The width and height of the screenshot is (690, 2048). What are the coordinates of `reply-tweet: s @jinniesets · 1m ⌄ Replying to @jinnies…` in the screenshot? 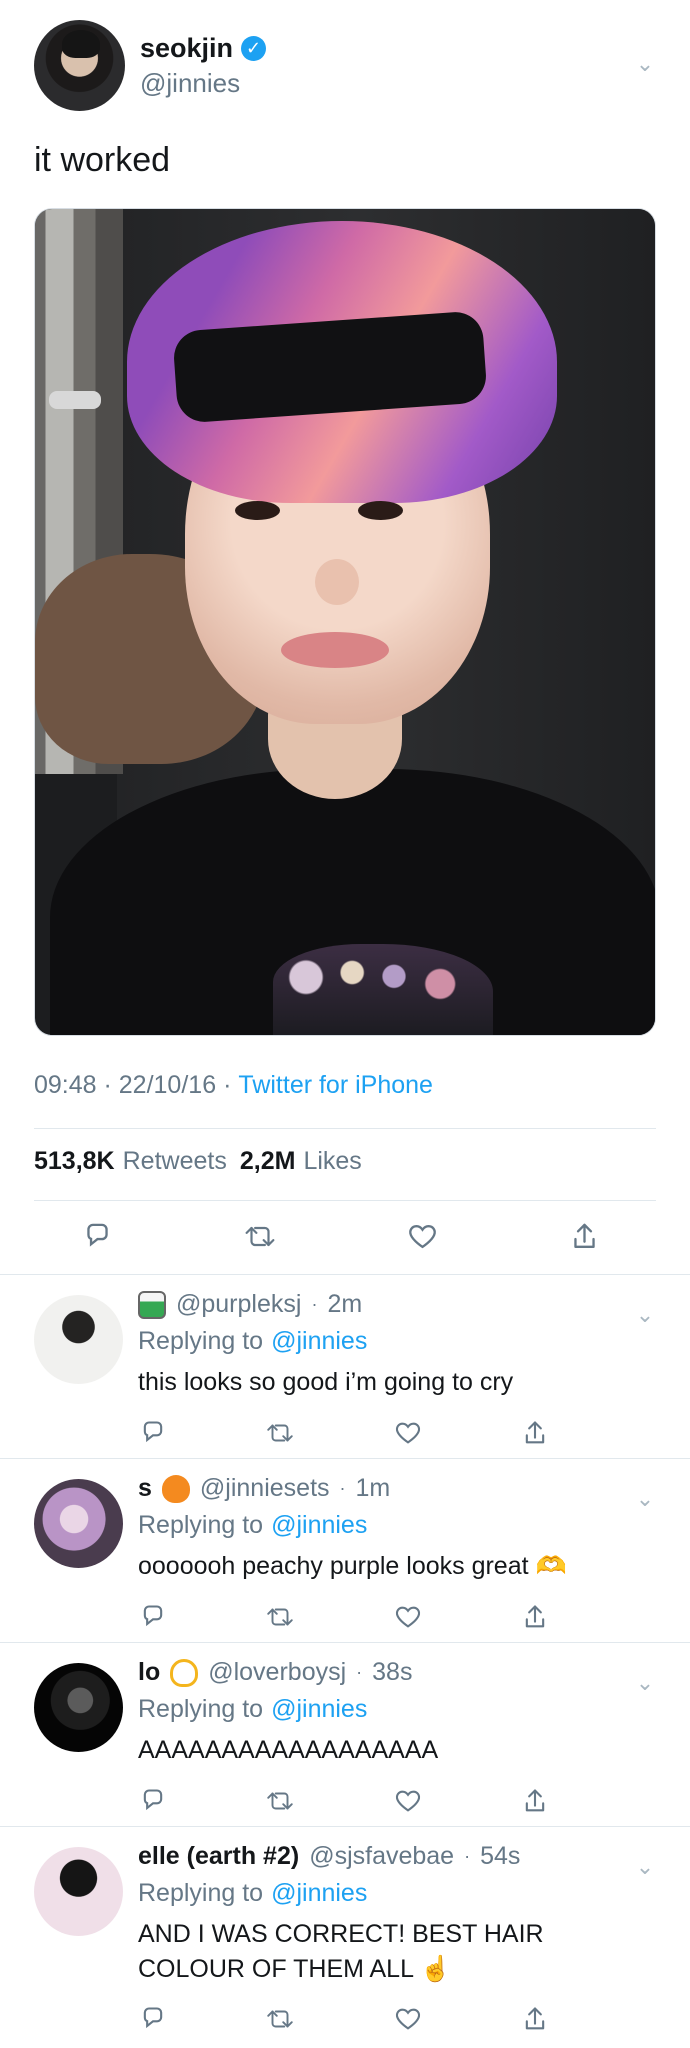 It's located at (345, 1551).